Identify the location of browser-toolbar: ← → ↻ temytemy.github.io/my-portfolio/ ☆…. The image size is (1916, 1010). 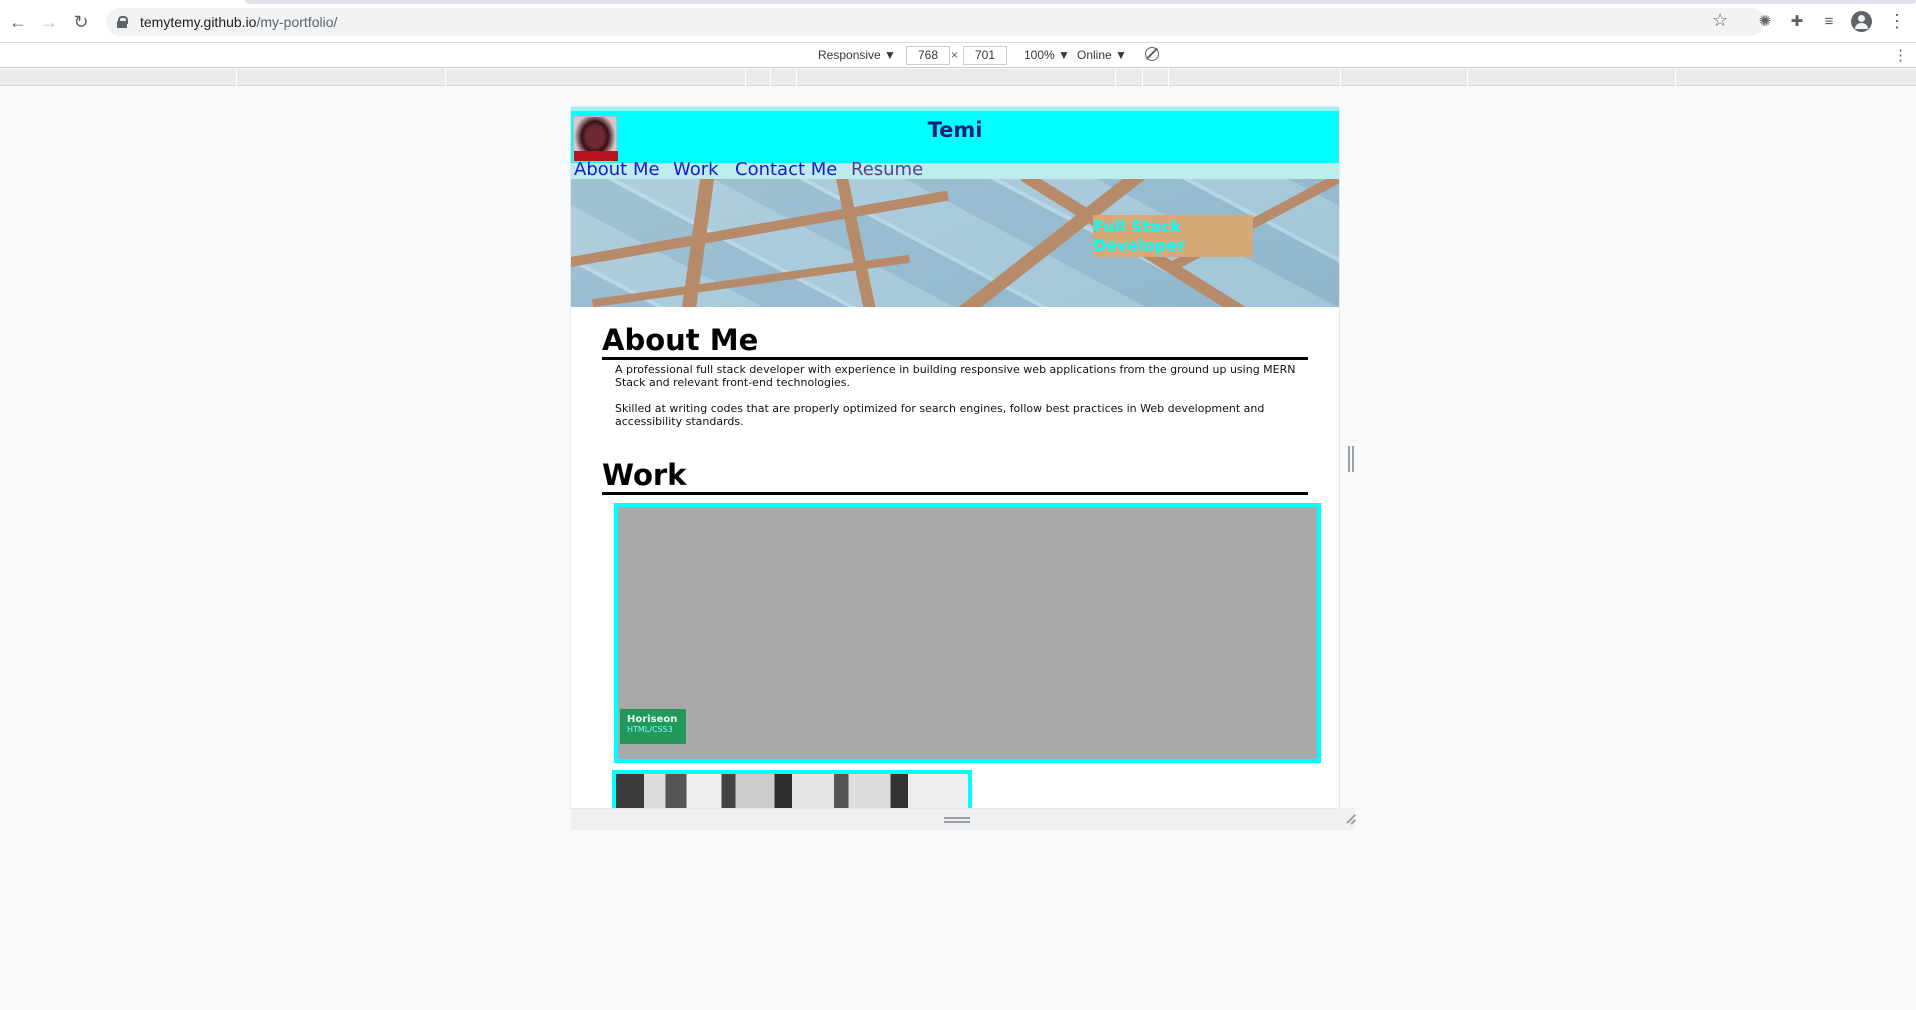
(958, 21).